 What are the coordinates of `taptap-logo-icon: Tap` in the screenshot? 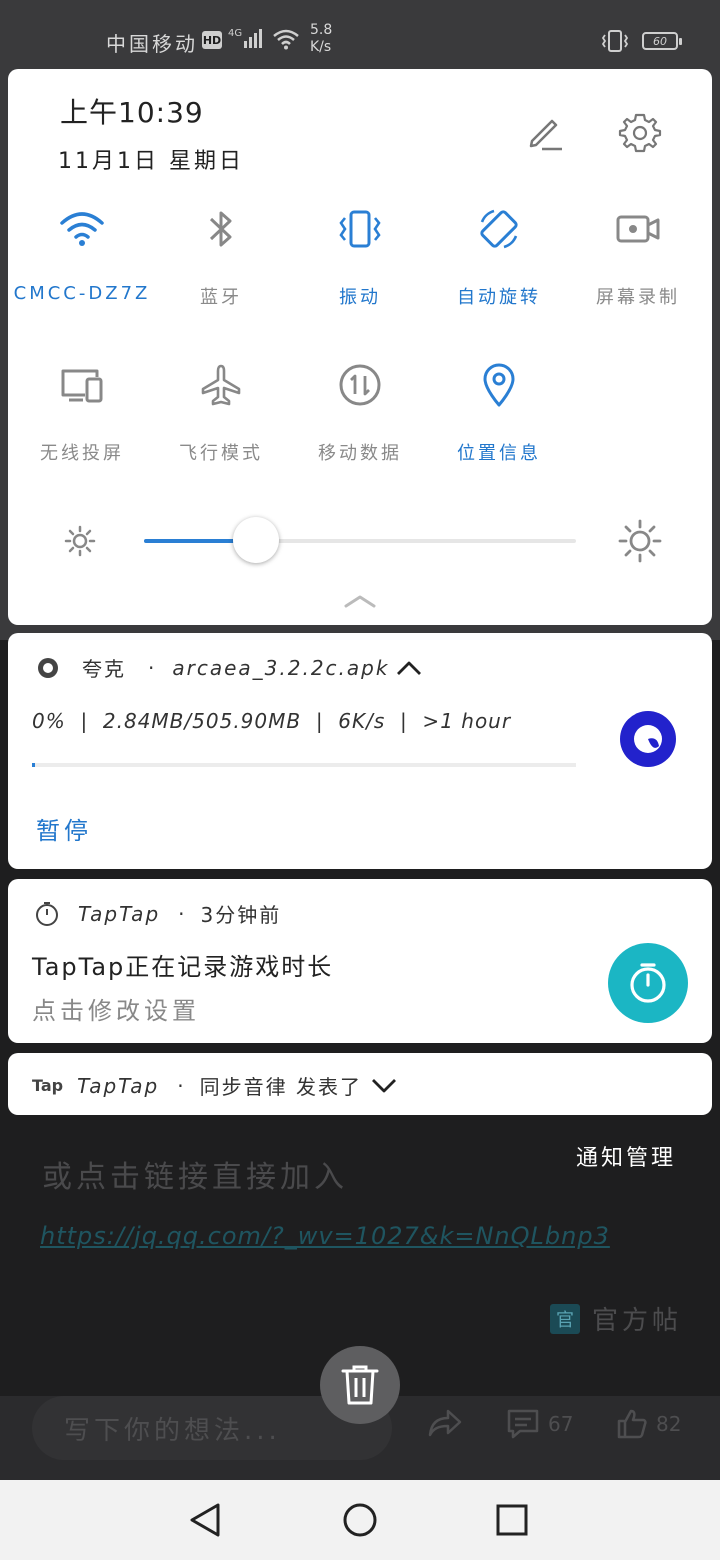 It's located at (48, 1085).